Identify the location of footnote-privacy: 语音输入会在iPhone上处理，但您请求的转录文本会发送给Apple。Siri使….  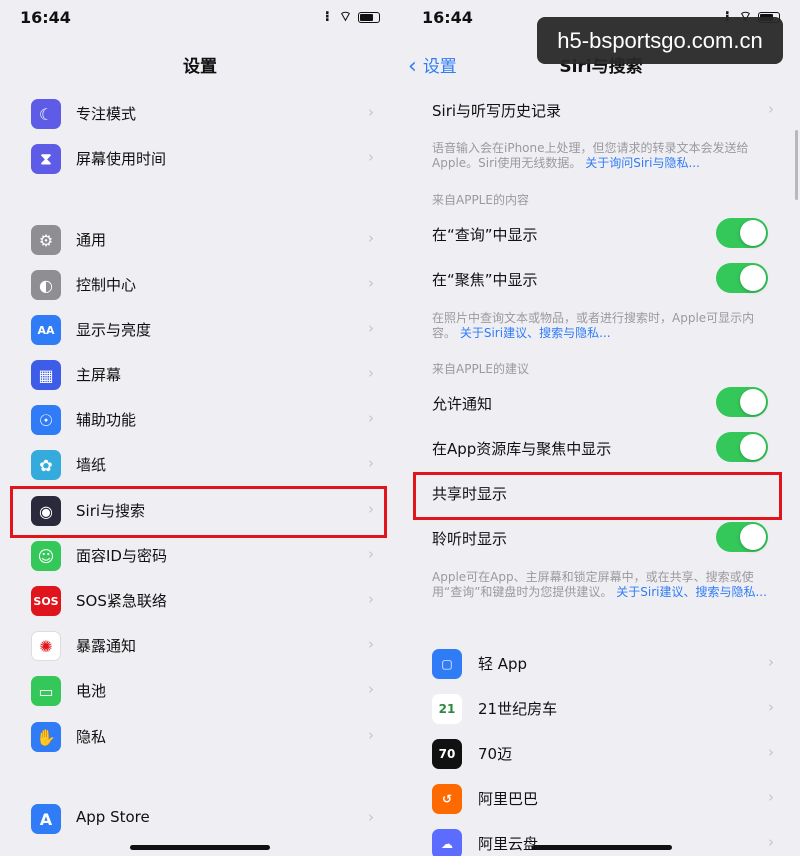
(601, 156).